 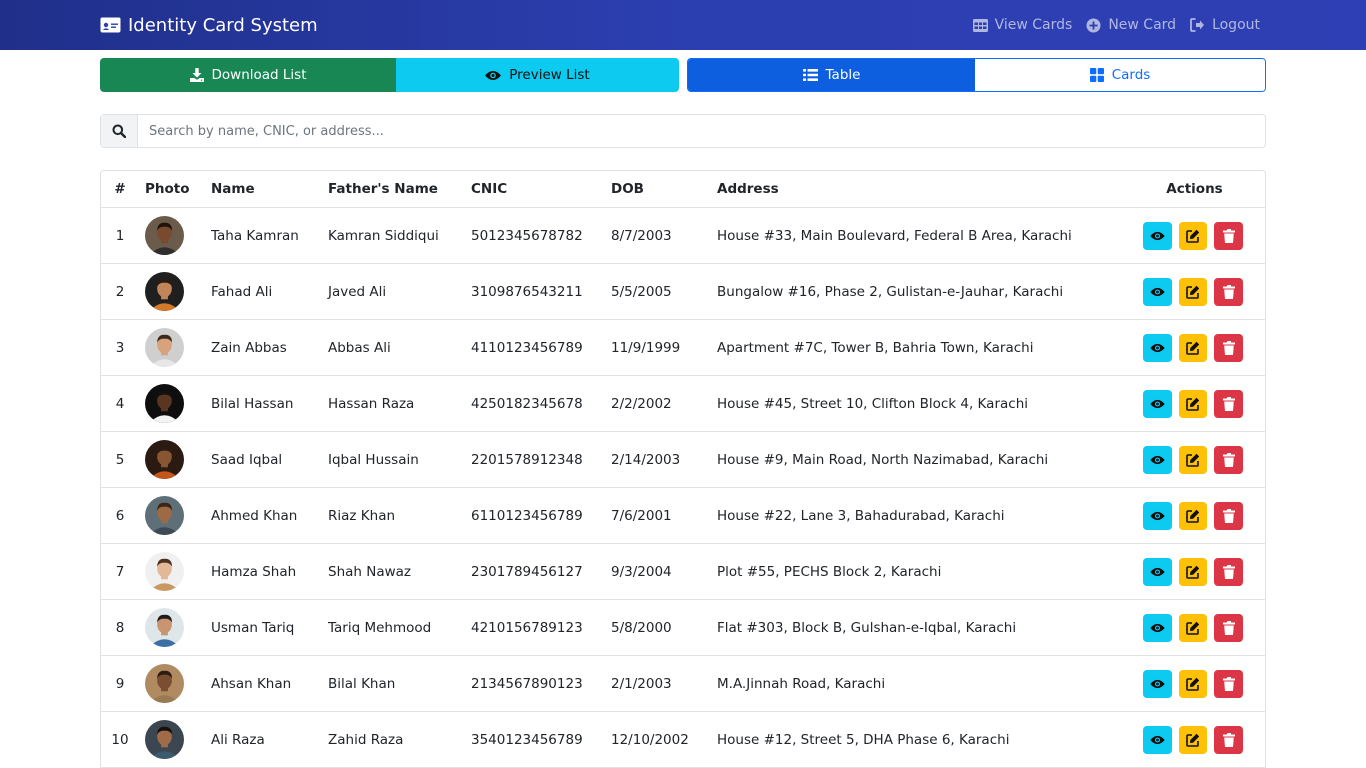 I want to click on nav-view-cards: View Cards, so click(x=1022, y=25).